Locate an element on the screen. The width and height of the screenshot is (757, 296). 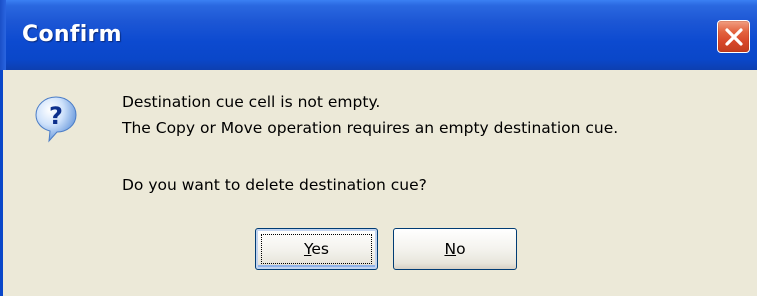
message-line-1: Destination cue cell is not empty. is located at coordinates (251, 102).